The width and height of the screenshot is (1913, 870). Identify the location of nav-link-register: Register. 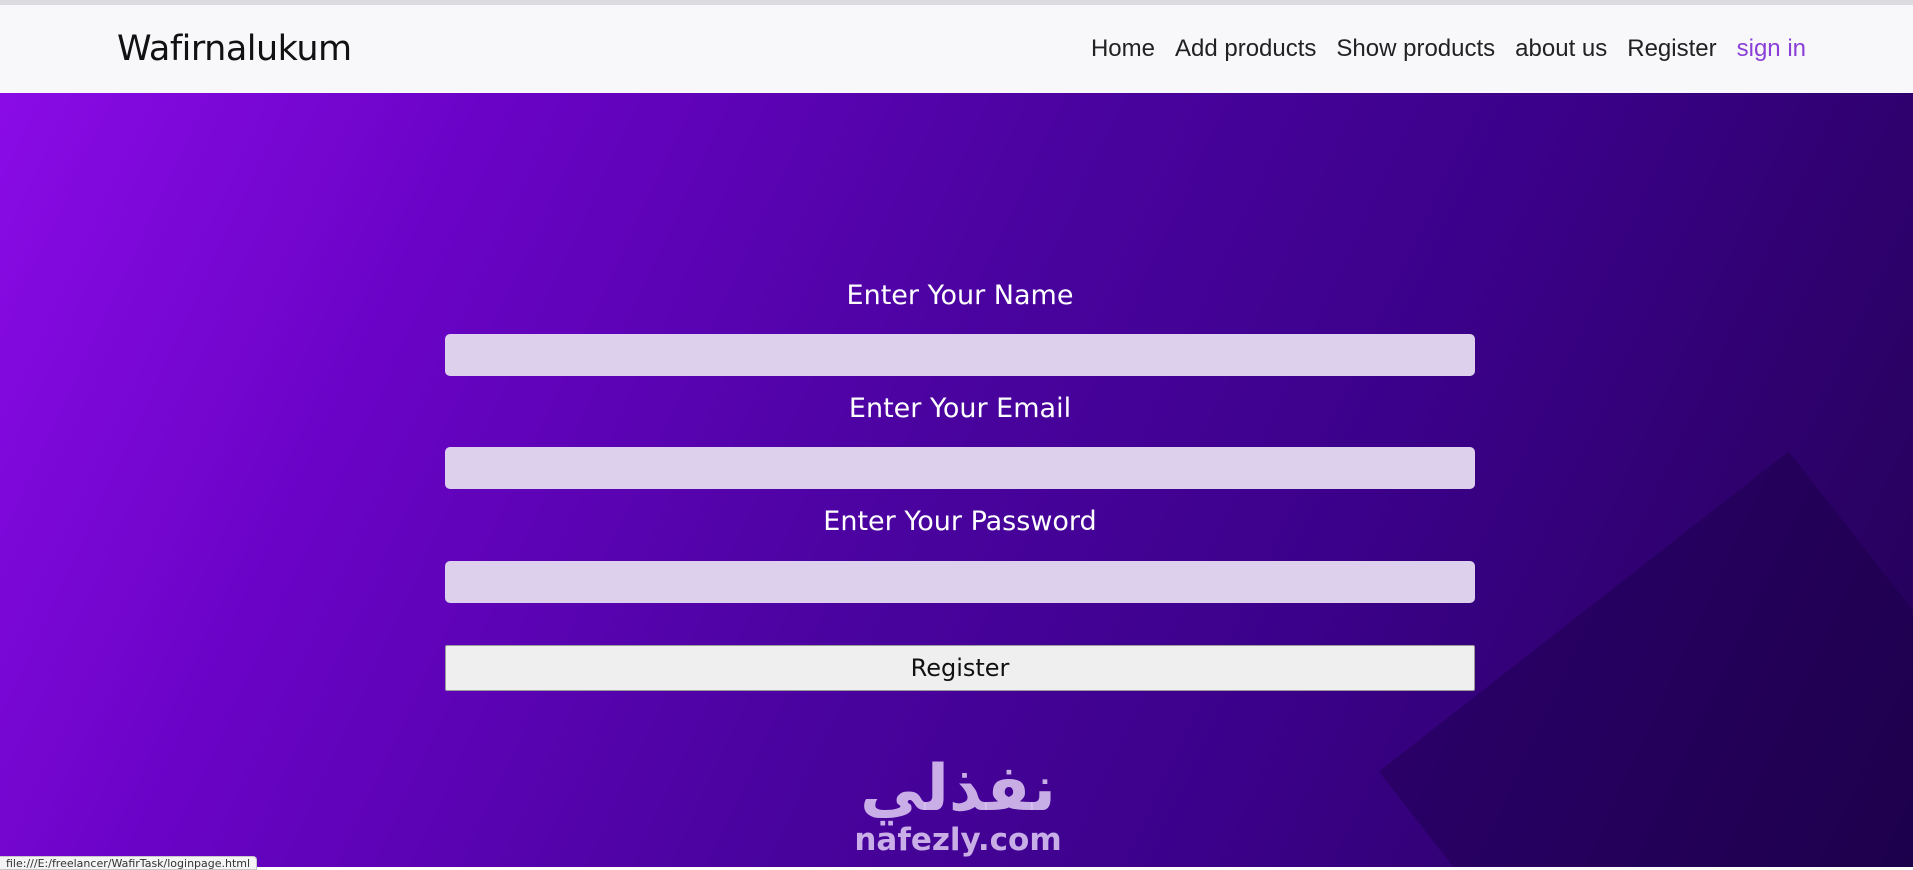
(1671, 49).